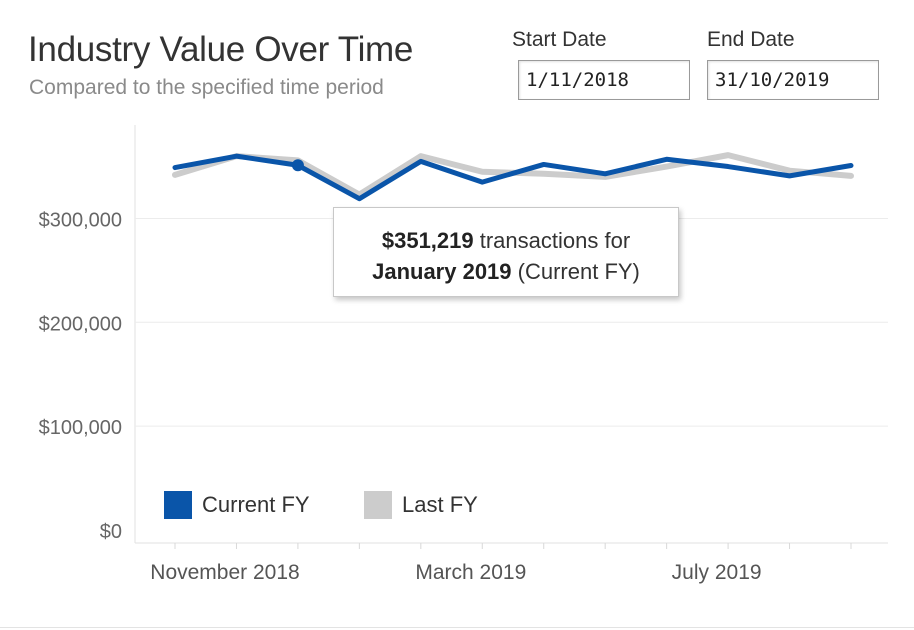 The width and height of the screenshot is (914, 630). What do you see at coordinates (80, 324) in the screenshot?
I see `y-tick-label: $200,000` at bounding box center [80, 324].